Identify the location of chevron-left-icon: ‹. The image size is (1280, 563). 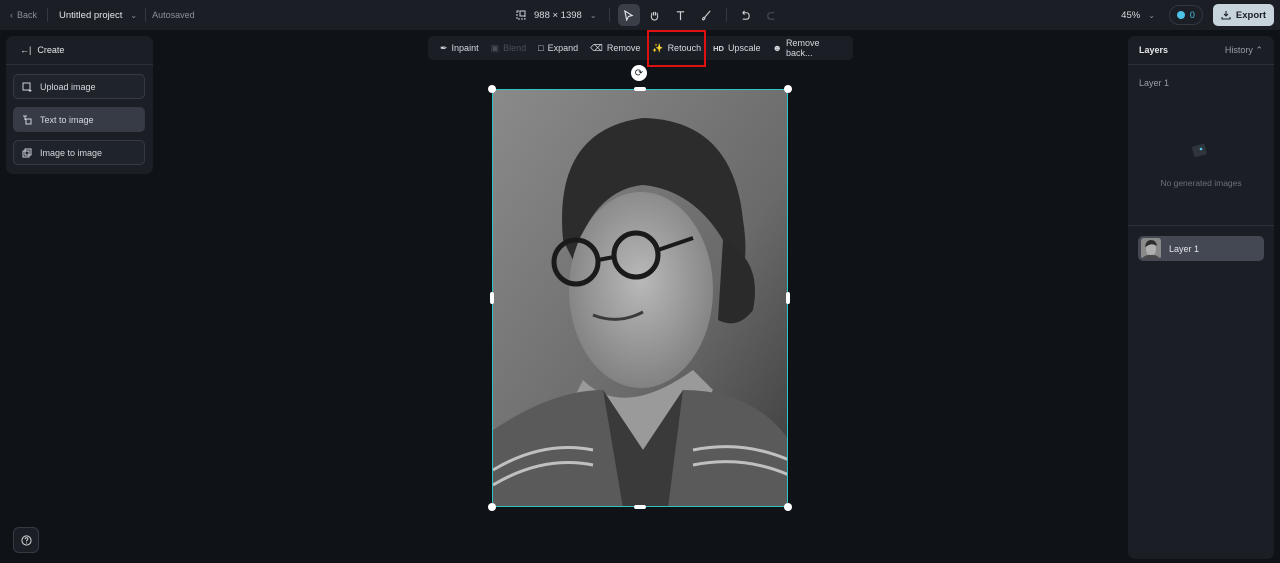
(11, 15).